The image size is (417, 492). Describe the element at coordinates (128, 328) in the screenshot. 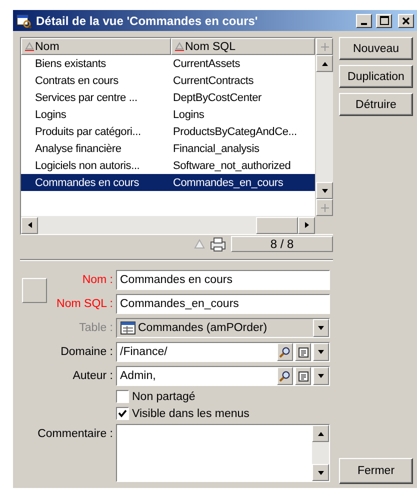

I see `table-icon` at that location.